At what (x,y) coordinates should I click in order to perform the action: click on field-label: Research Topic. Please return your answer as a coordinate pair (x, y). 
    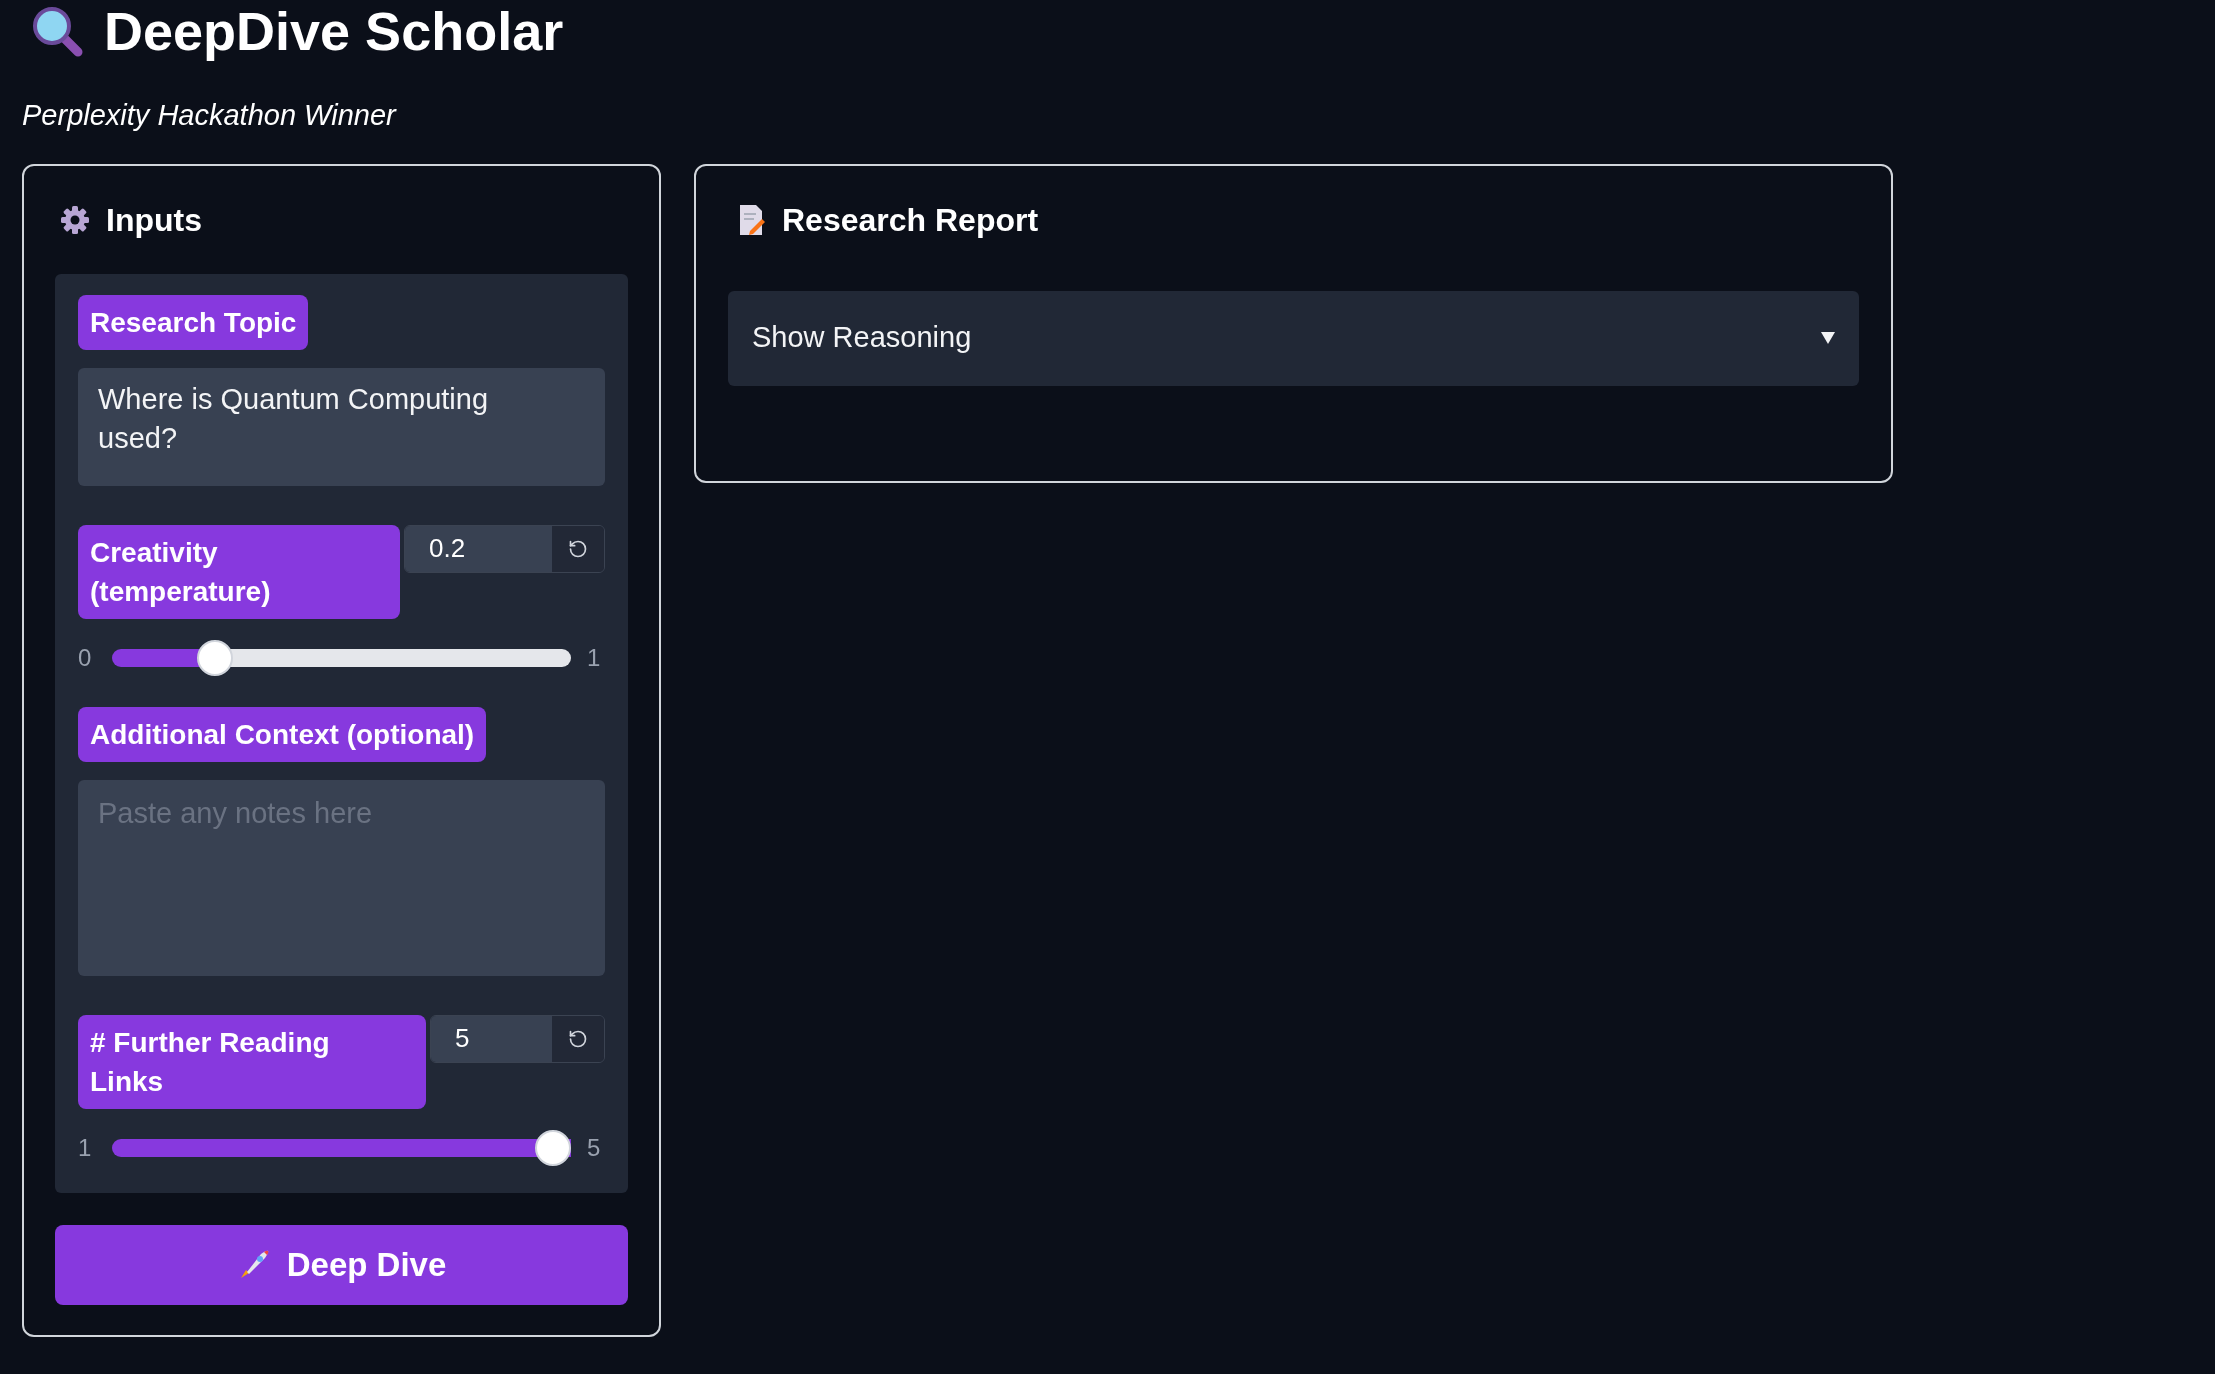
    Looking at the image, I should click on (193, 322).